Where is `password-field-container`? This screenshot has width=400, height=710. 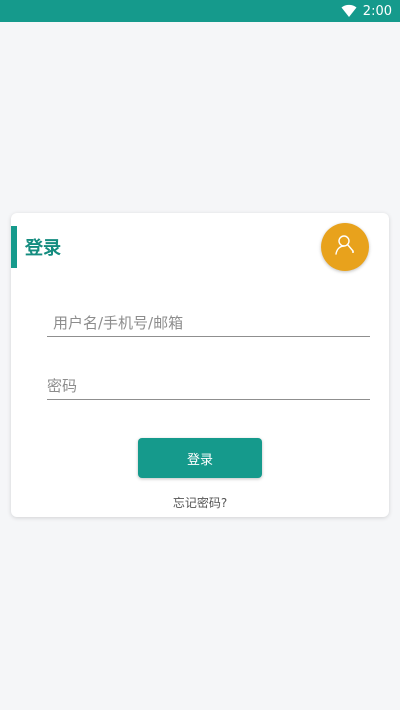 password-field-container is located at coordinates (208, 386).